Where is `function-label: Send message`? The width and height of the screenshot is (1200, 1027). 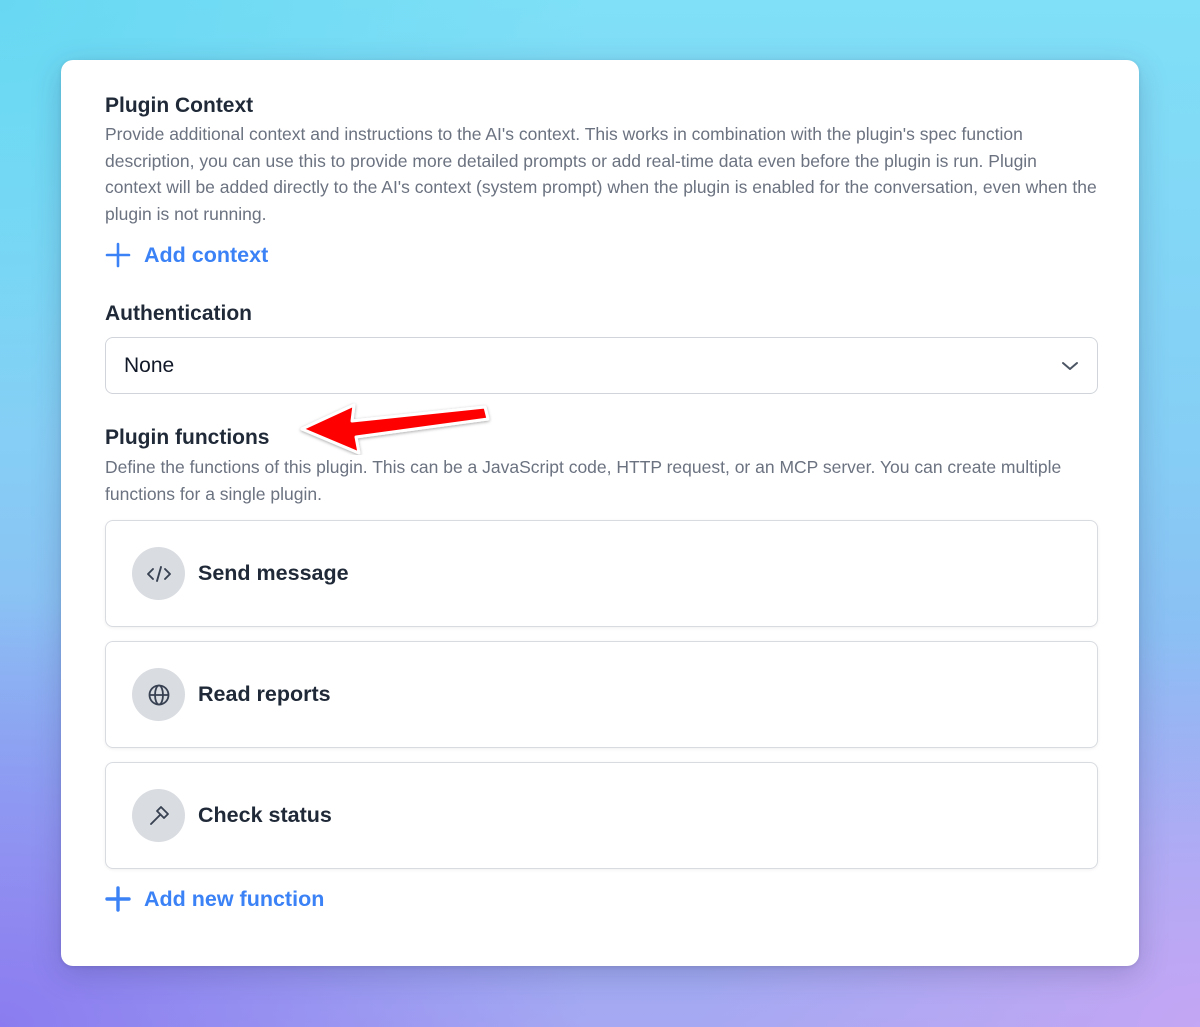
function-label: Send message is located at coordinates (273, 573).